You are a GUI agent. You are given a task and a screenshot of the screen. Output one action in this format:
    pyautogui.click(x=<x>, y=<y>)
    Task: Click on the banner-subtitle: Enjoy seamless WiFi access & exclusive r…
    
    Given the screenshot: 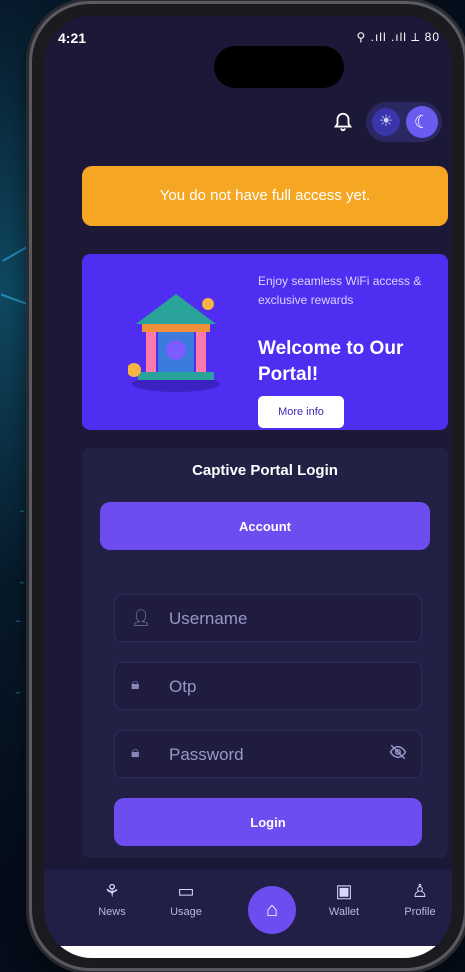 What is the action you would take?
    pyautogui.click(x=340, y=290)
    